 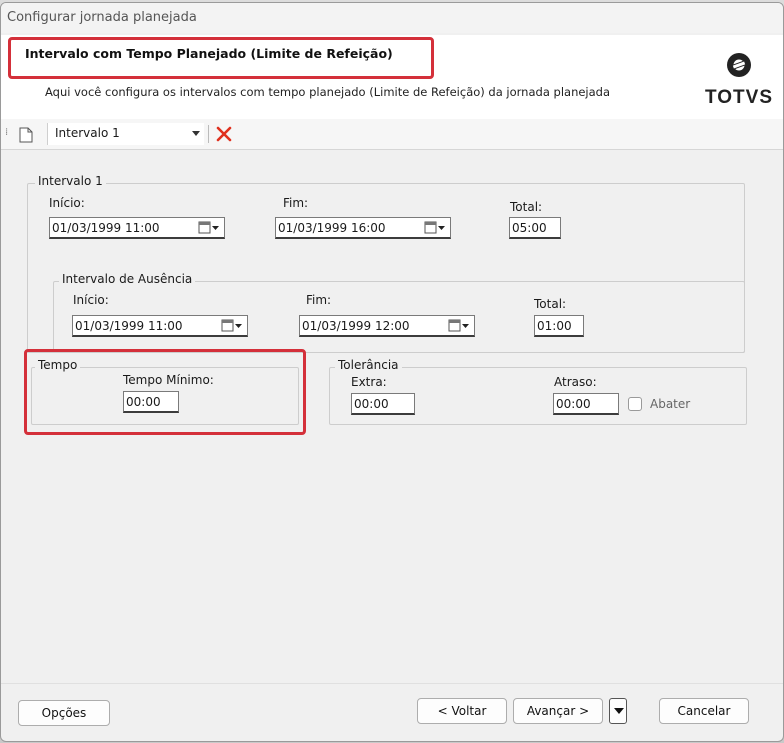 What do you see at coordinates (127, 279) in the screenshot?
I see `ausencia-group-label: Intervalo de Ausência` at bounding box center [127, 279].